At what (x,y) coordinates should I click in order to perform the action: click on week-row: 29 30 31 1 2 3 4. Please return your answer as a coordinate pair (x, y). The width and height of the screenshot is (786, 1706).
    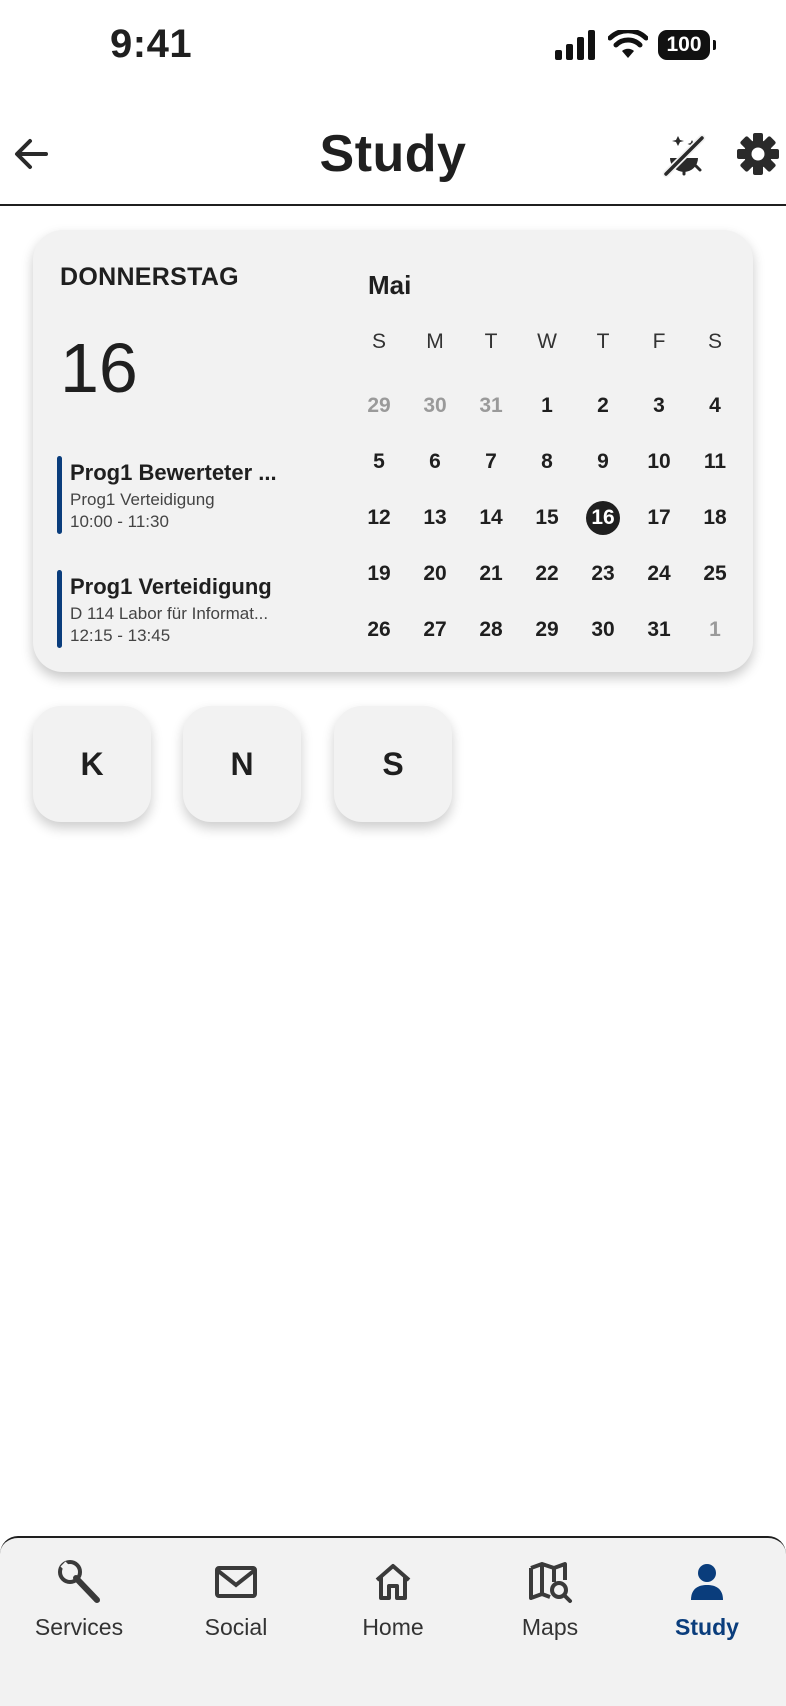
    Looking at the image, I should click on (547, 406).